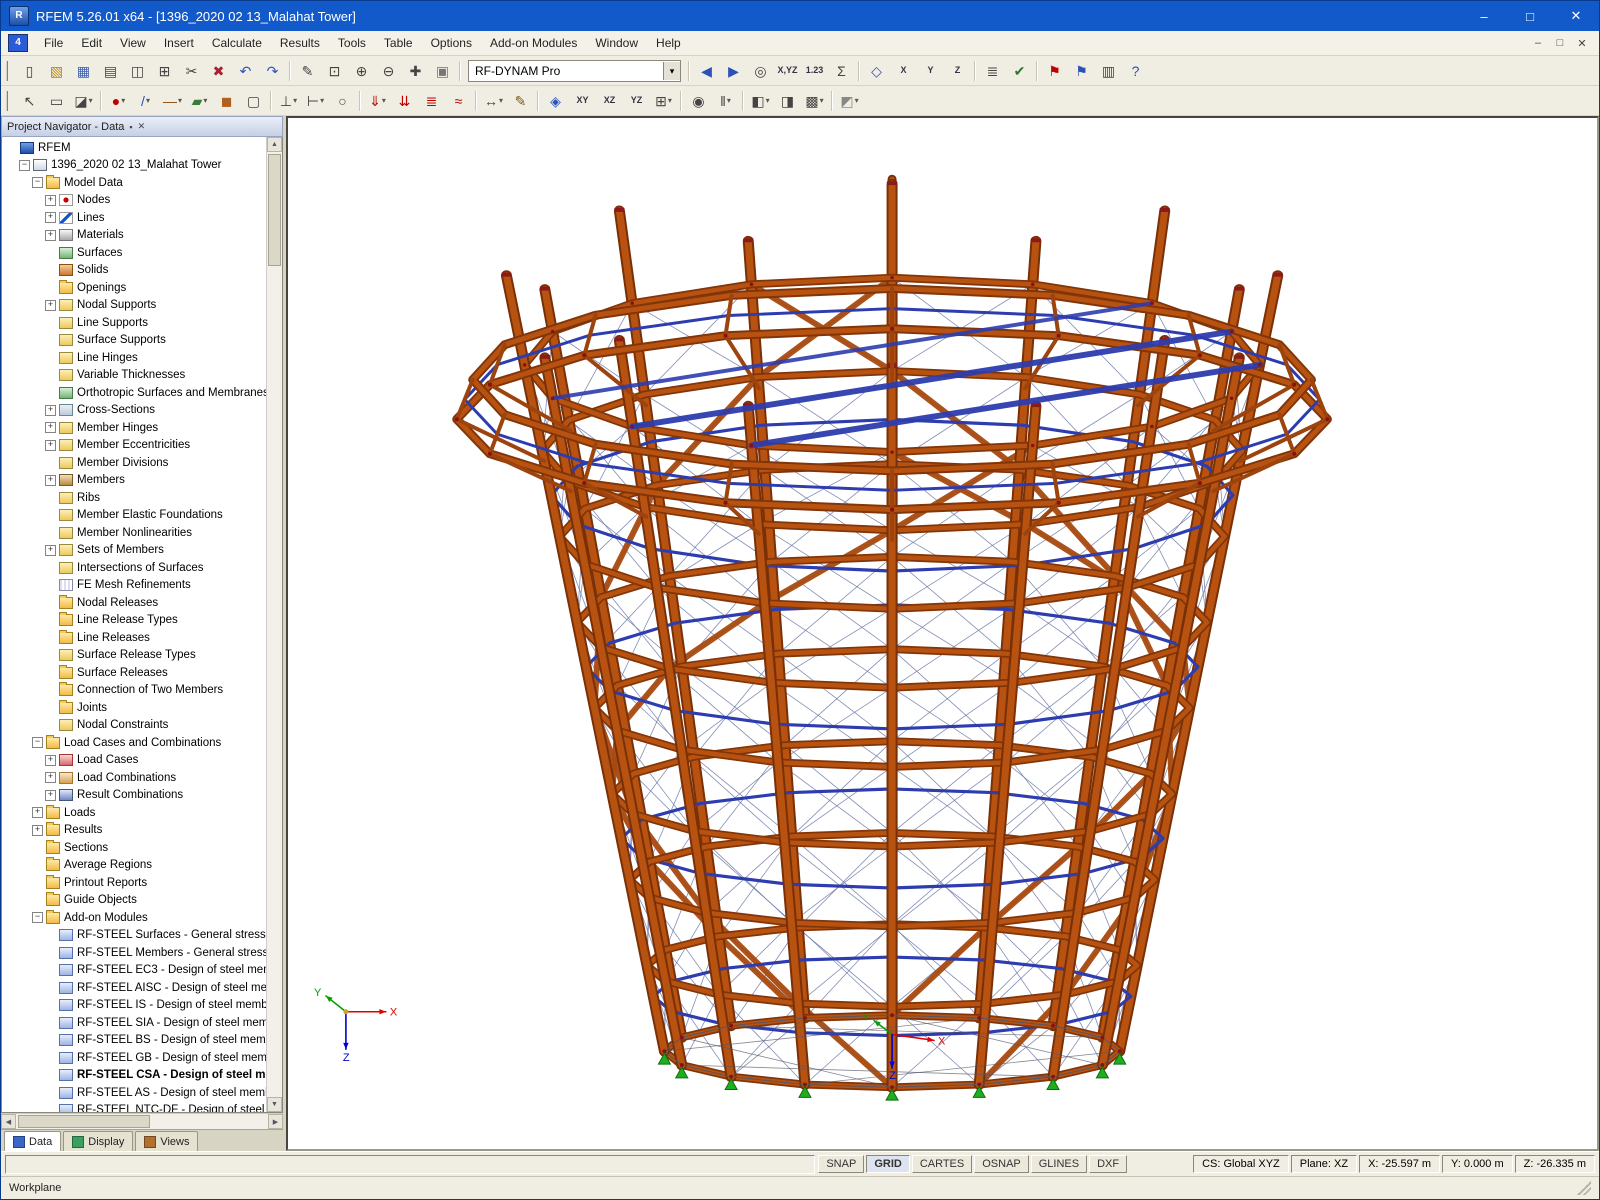 The image size is (1600, 1200). I want to click on scroll-left-icon: ◀, so click(8, 1121).